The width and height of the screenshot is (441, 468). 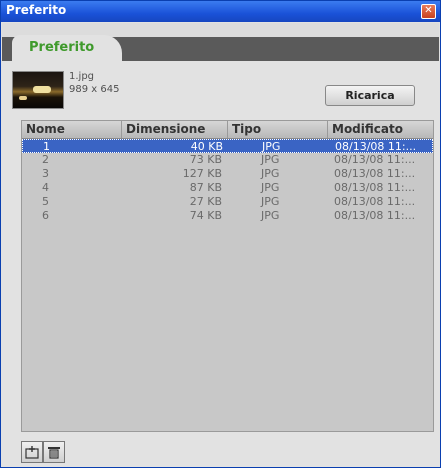 I want to click on close-button: ✕, so click(x=428, y=11).